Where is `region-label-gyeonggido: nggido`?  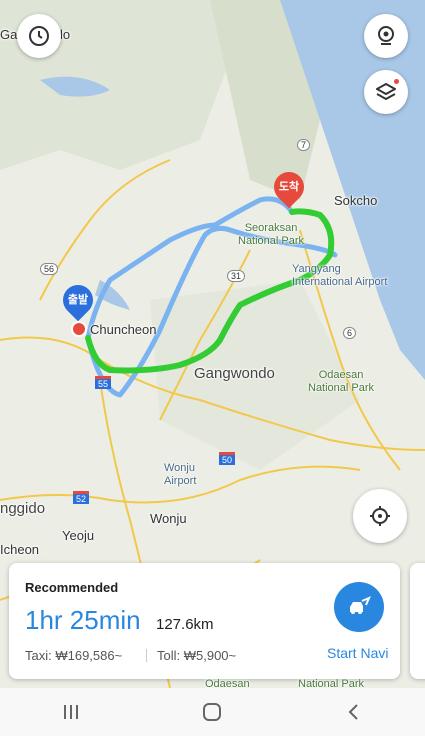 region-label-gyeonggido: nggido is located at coordinates (23, 508).